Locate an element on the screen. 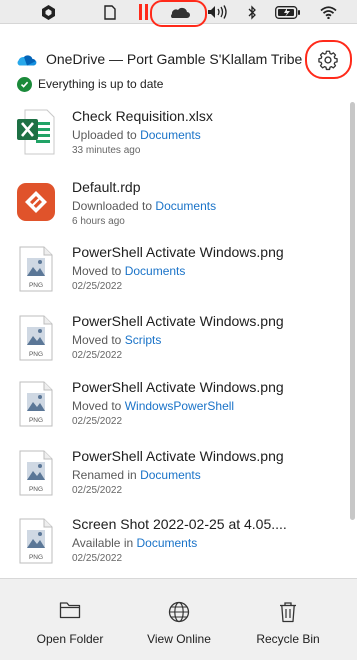 This screenshot has height=660, width=357. file-time: 33 minutes ago is located at coordinates (106, 150).